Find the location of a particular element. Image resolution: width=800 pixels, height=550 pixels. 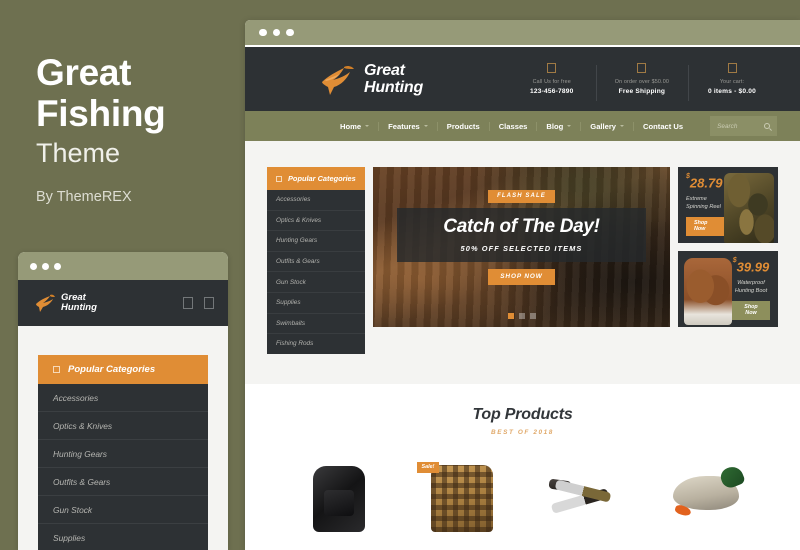

phone-icon is located at coordinates (552, 68).